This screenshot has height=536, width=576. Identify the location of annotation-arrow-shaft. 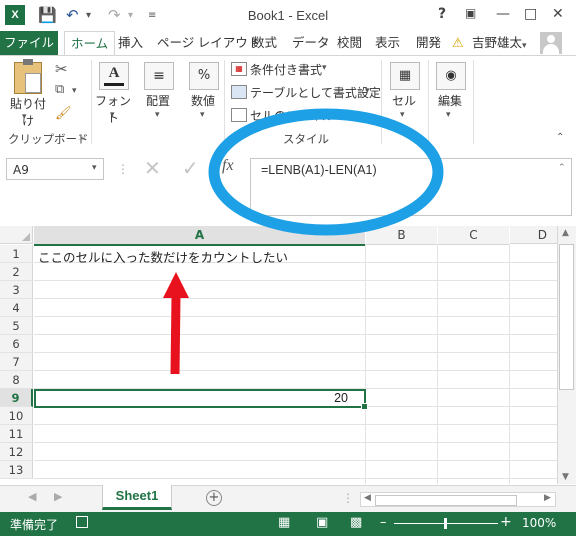
(175, 335).